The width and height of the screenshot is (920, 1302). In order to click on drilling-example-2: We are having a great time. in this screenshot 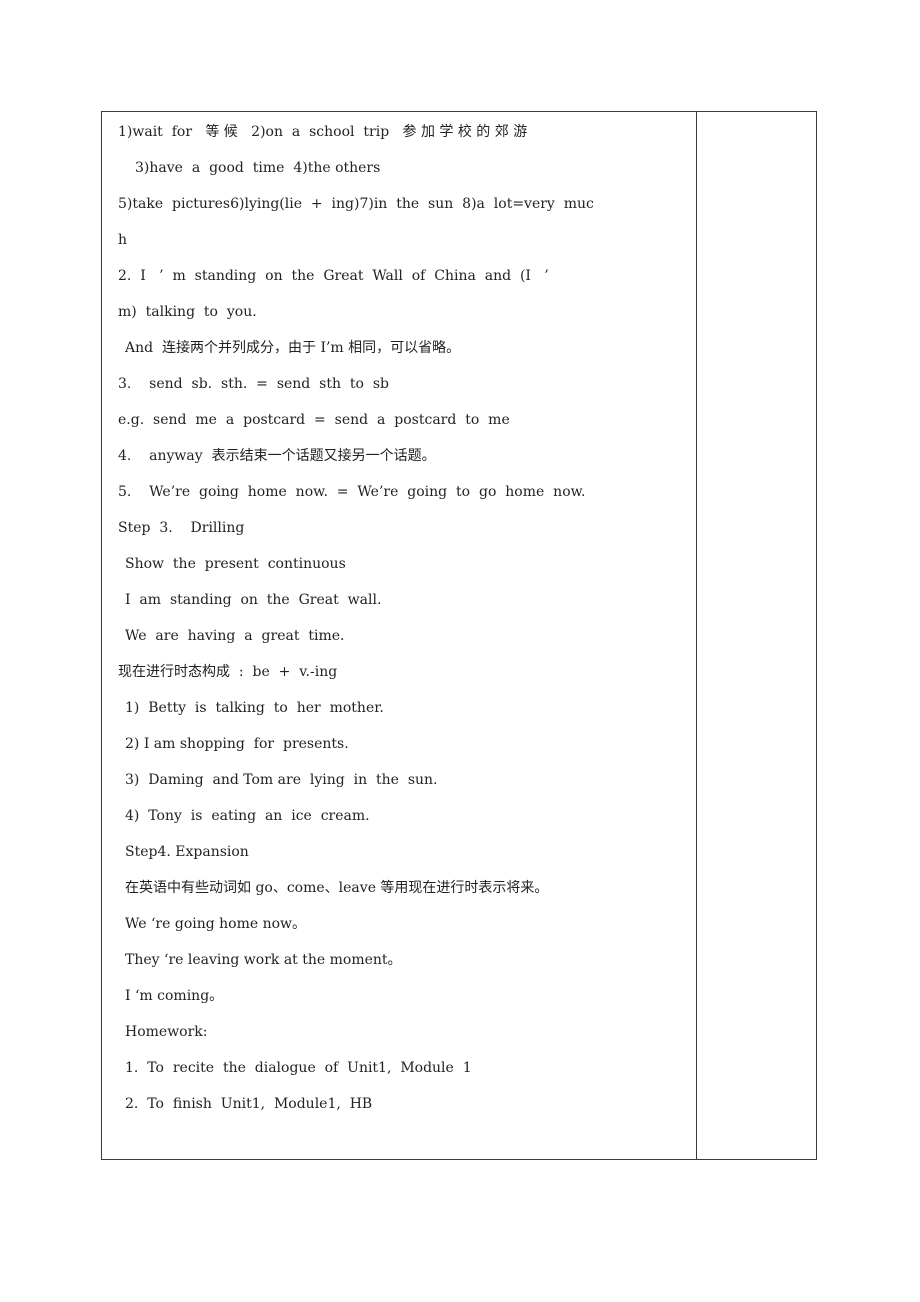, I will do `click(235, 636)`.